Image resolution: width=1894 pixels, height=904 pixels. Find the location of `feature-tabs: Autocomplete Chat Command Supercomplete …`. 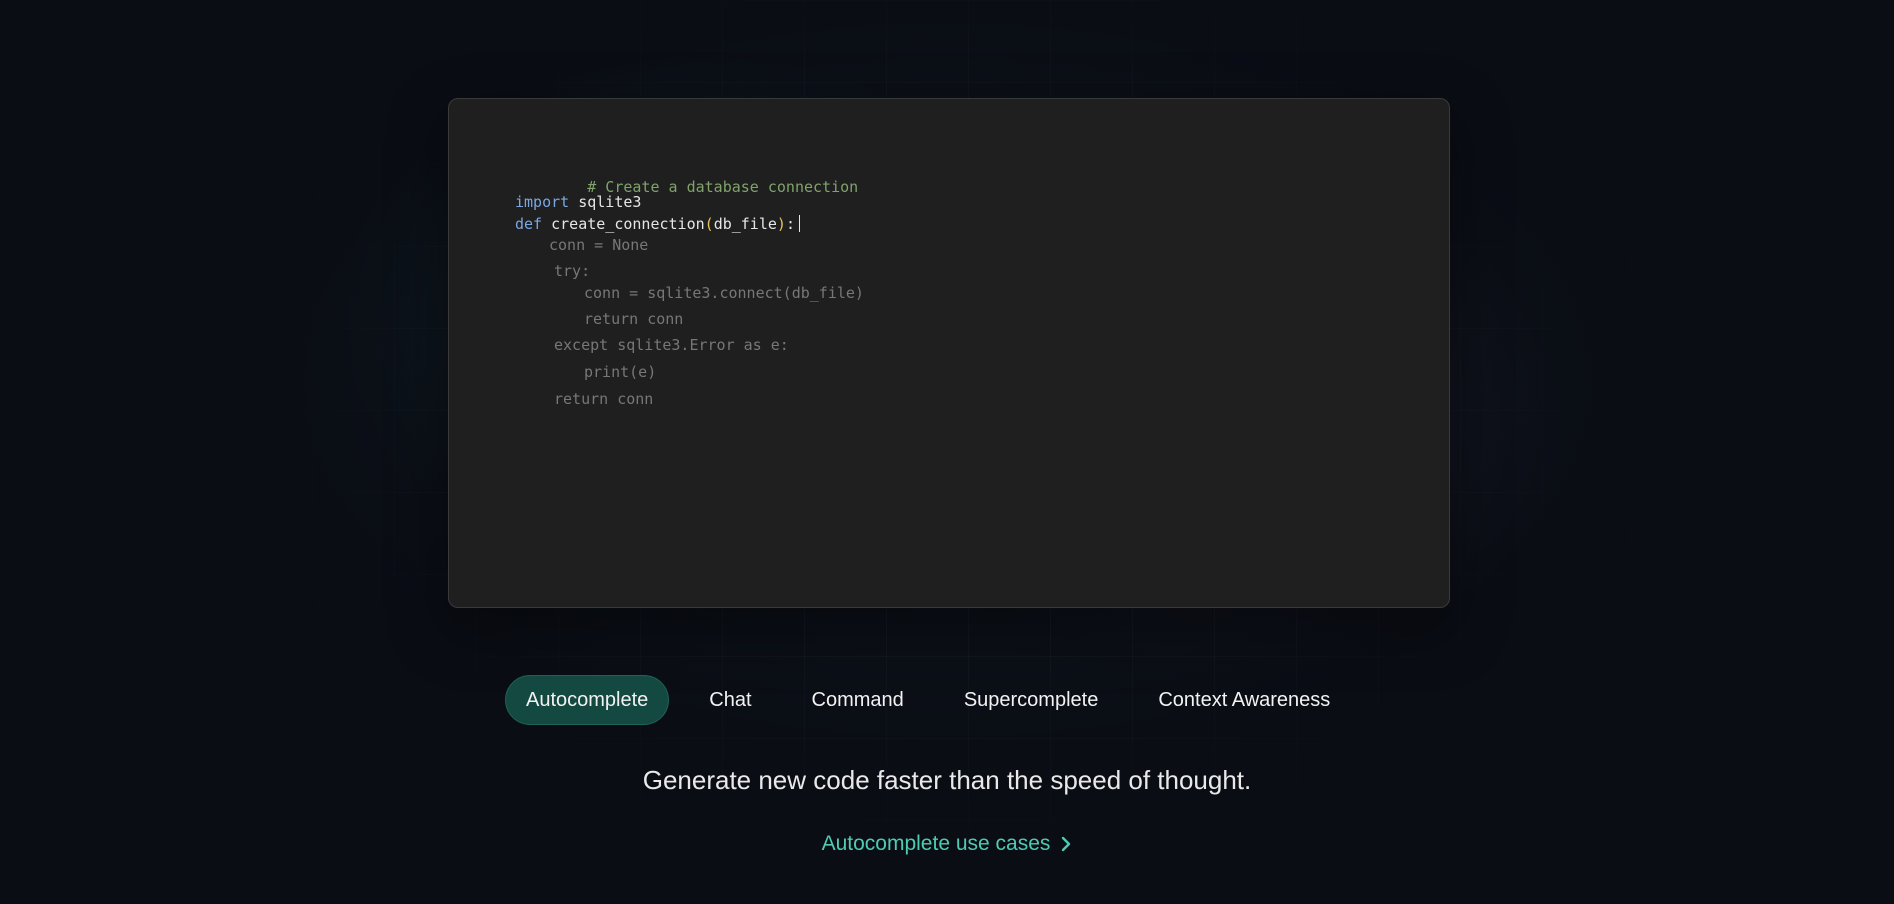

feature-tabs: Autocomplete Chat Command Supercomplete … is located at coordinates (937, 700).